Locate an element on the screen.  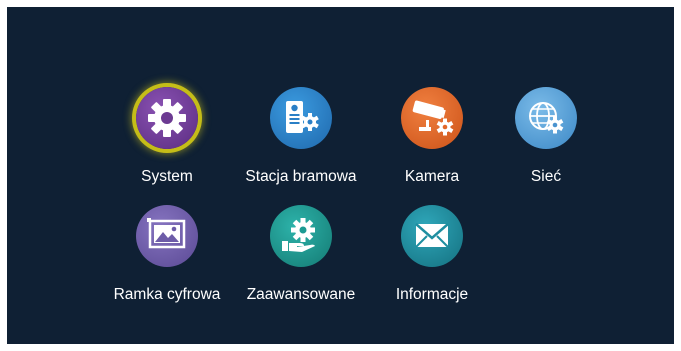
system-icon-button is located at coordinates (167, 118).